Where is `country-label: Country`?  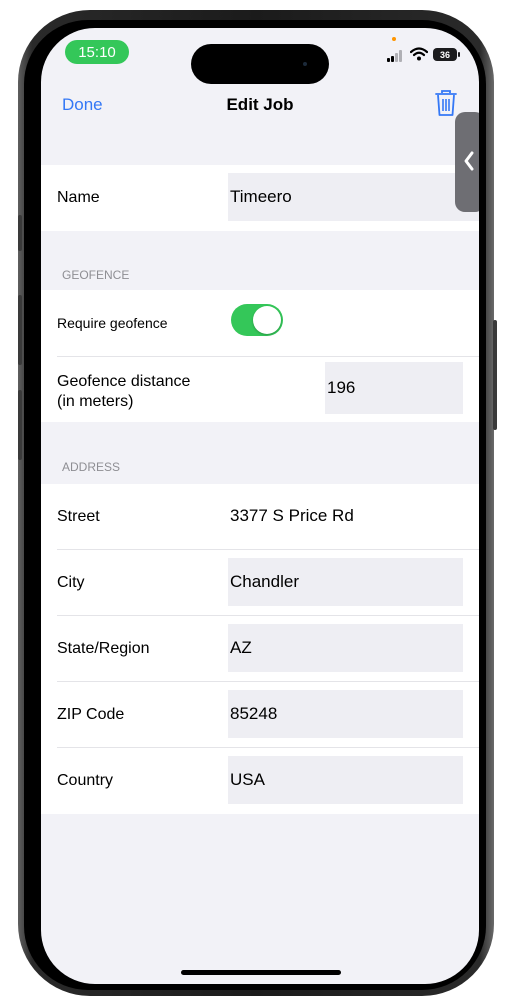
country-label: Country is located at coordinates (85, 780).